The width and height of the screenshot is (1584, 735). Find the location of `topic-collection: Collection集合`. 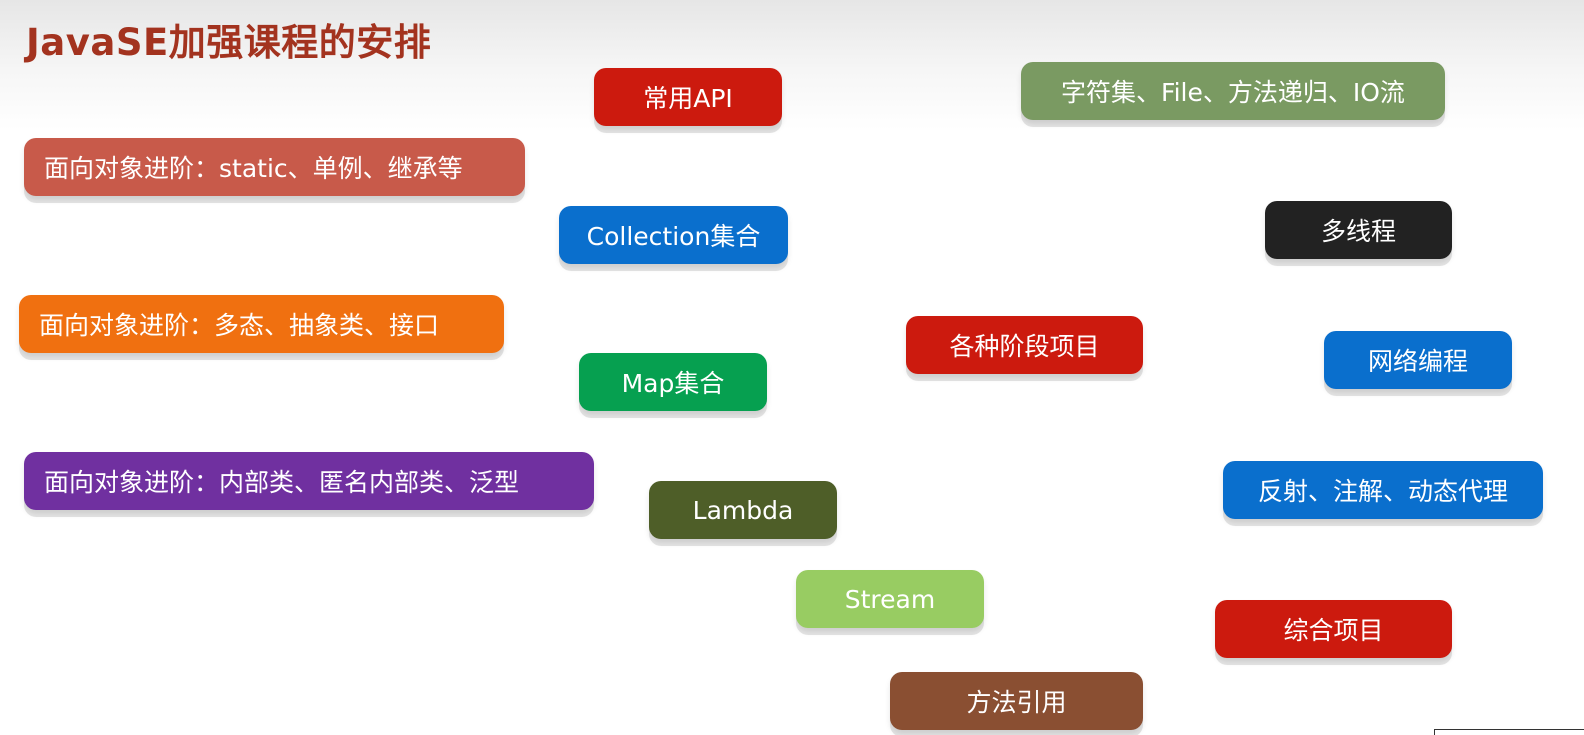

topic-collection: Collection集合 is located at coordinates (673, 235).